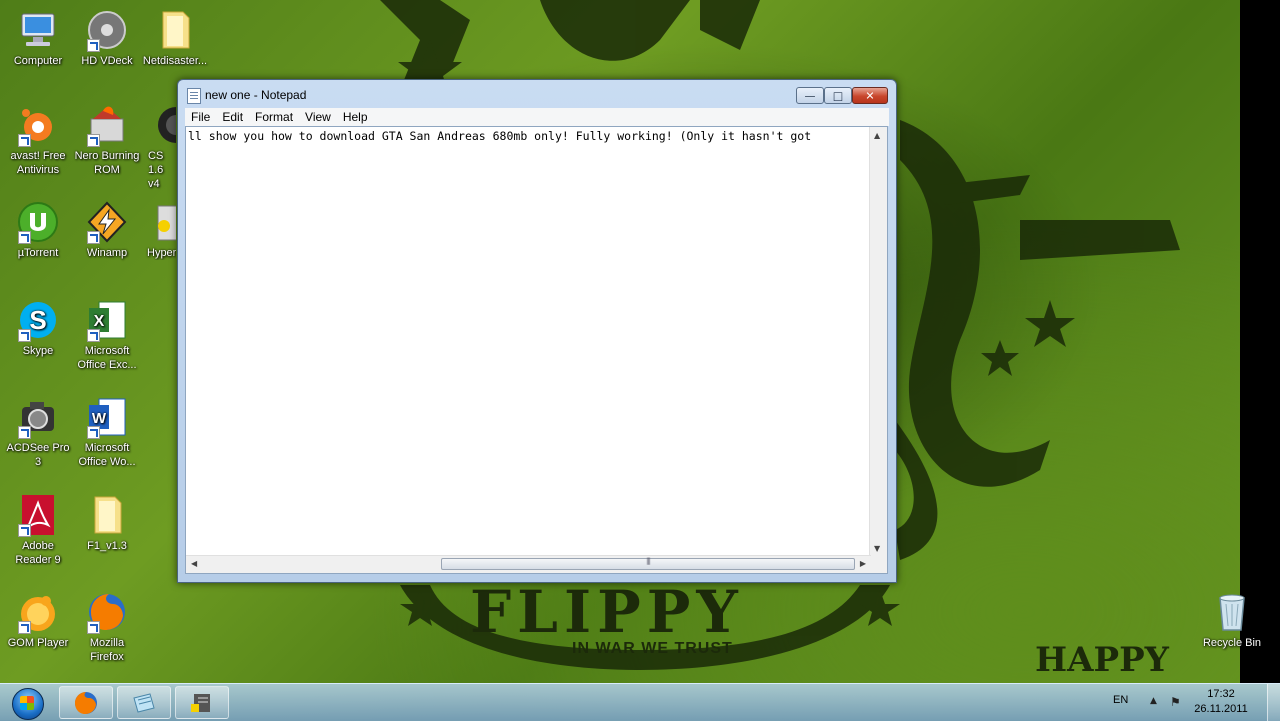  I want to click on svg-text: X, so click(99, 321).